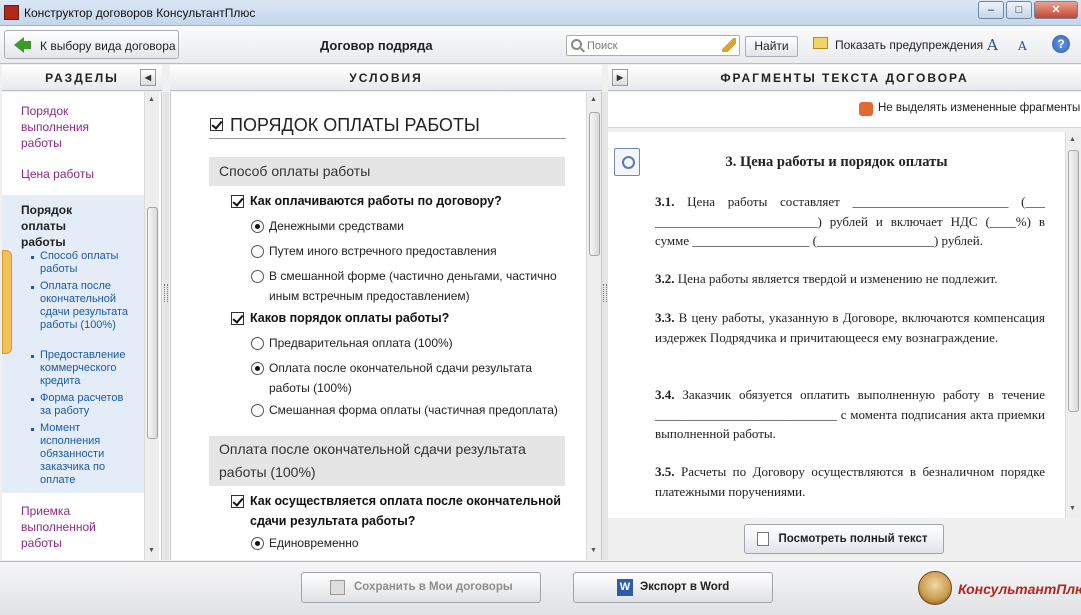  Describe the element at coordinates (1056, 10) in the screenshot. I see `close-button: ✕` at that location.